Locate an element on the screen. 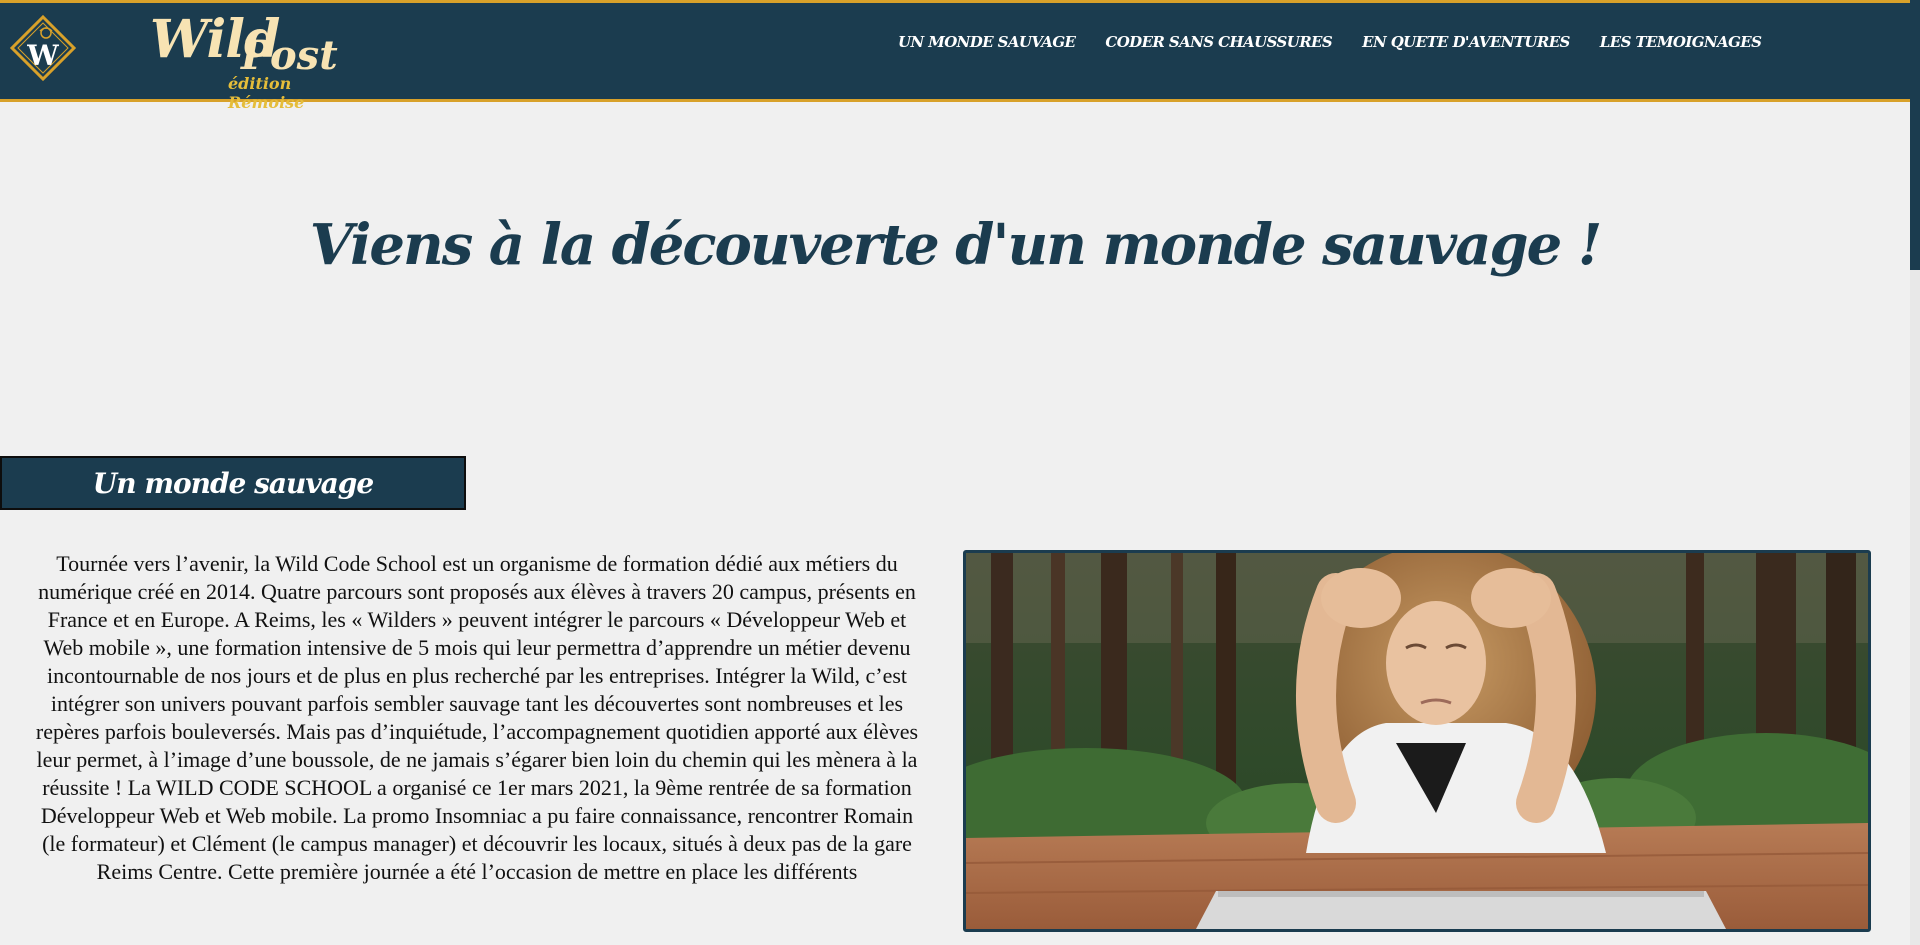 The height and width of the screenshot is (945, 1920). nav-item-temoignages: LES TEMOIGNAGES is located at coordinates (1681, 42).